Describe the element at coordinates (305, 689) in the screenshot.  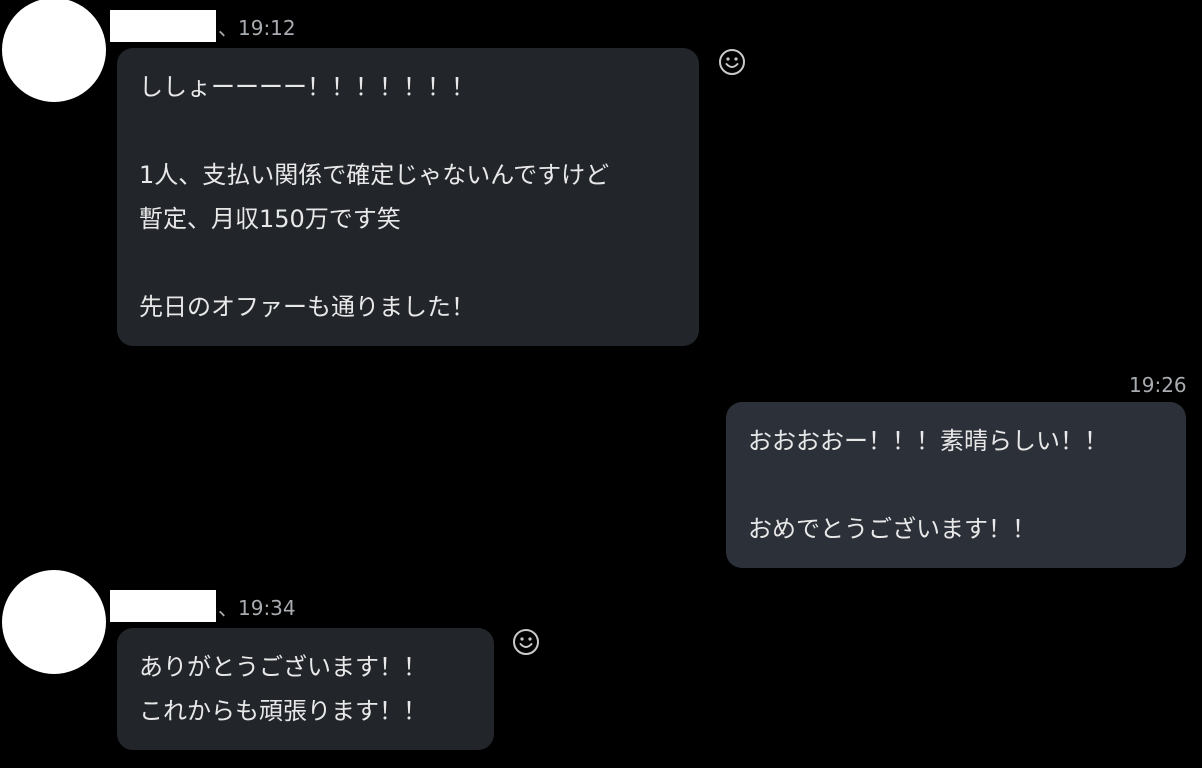
I see `message-bubble: ありがとうございます！！ これからも頑張ります！！` at that location.